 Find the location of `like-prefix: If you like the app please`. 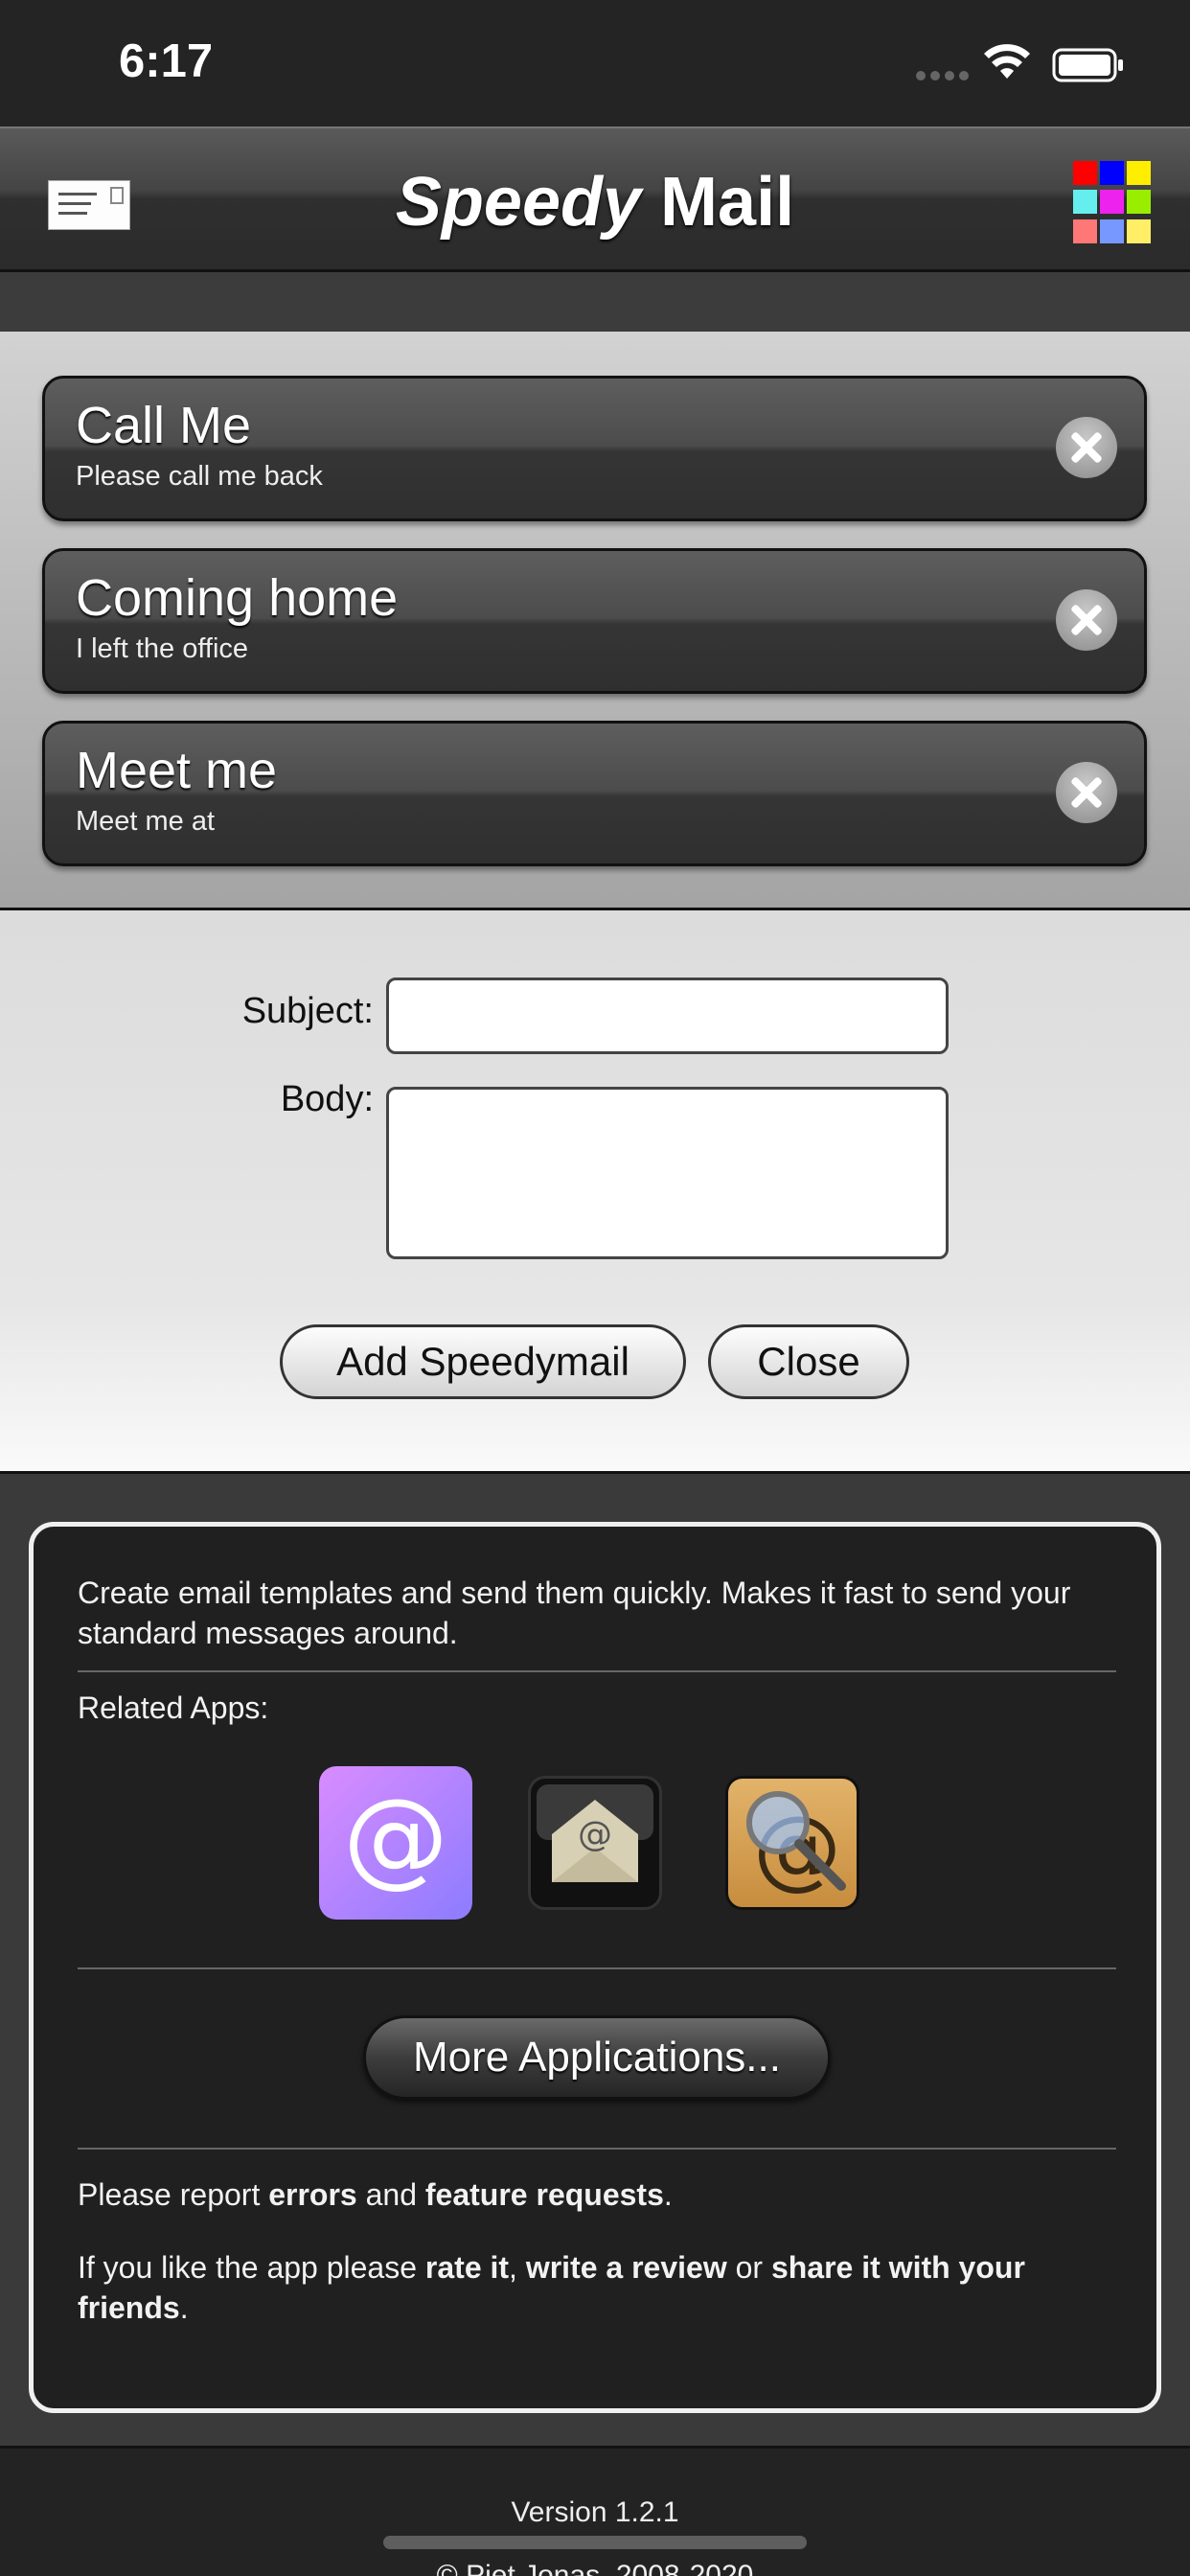

like-prefix: If you like the app please is located at coordinates (251, 2267).